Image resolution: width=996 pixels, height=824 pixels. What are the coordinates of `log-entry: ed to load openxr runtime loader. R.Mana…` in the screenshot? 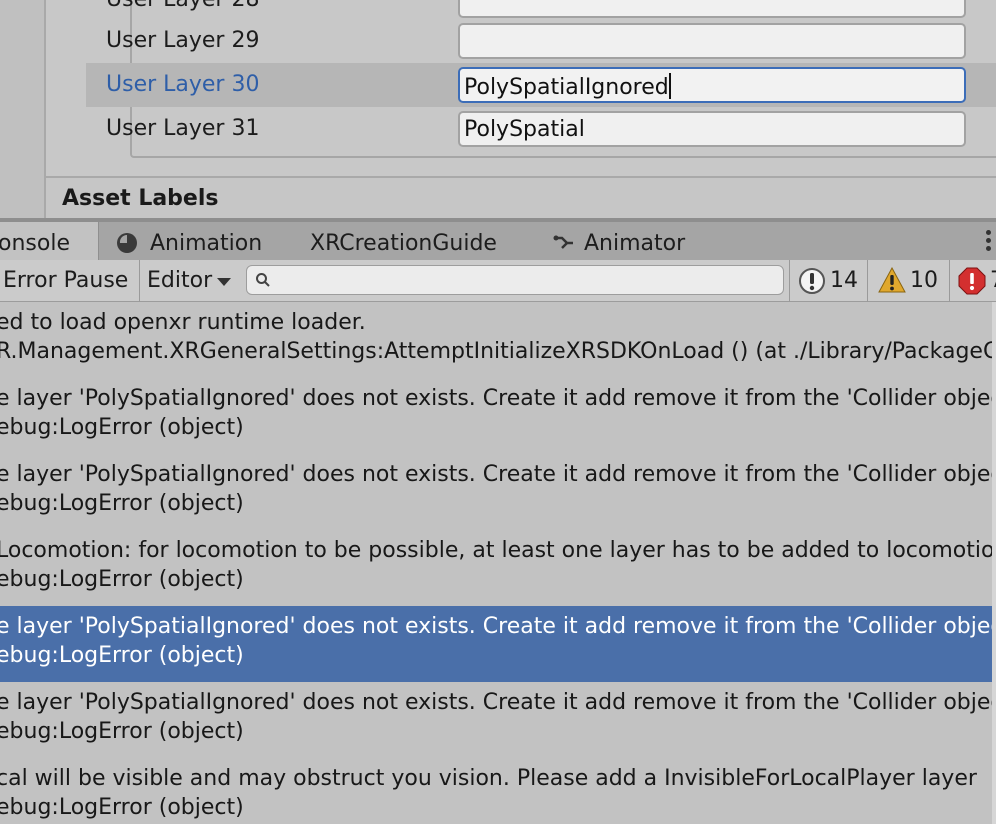 It's located at (496, 340).